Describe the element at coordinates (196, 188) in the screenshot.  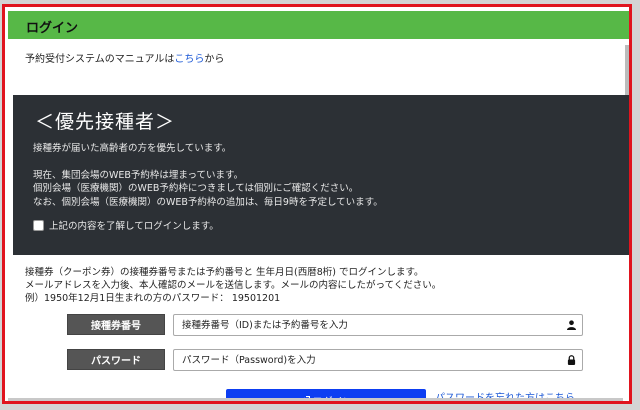
I see `notice-line: 個別会場（医療機関）のWEB予約枠につきましては個別にご確認ください。` at that location.